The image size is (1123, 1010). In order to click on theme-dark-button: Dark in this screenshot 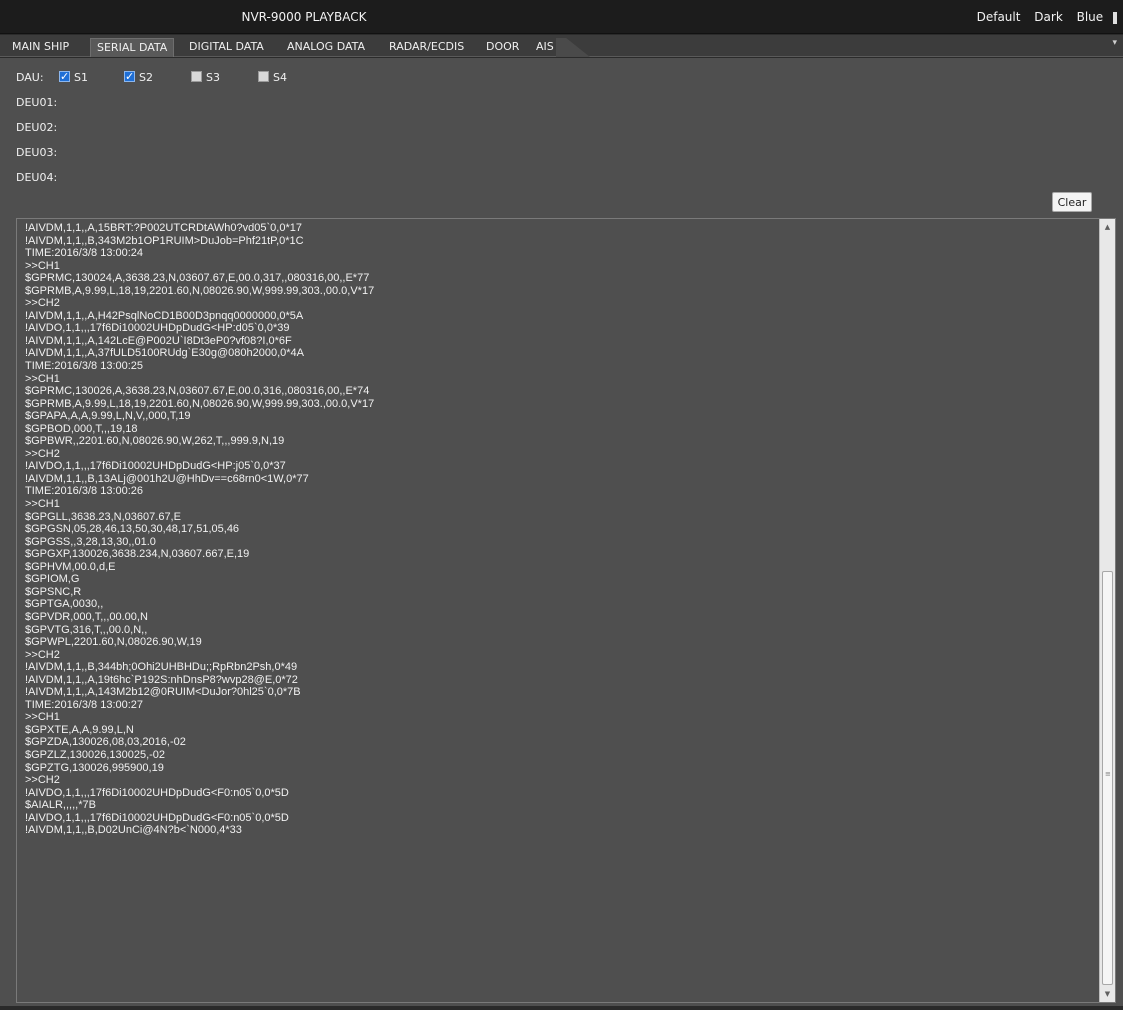, I will do `click(1048, 17)`.